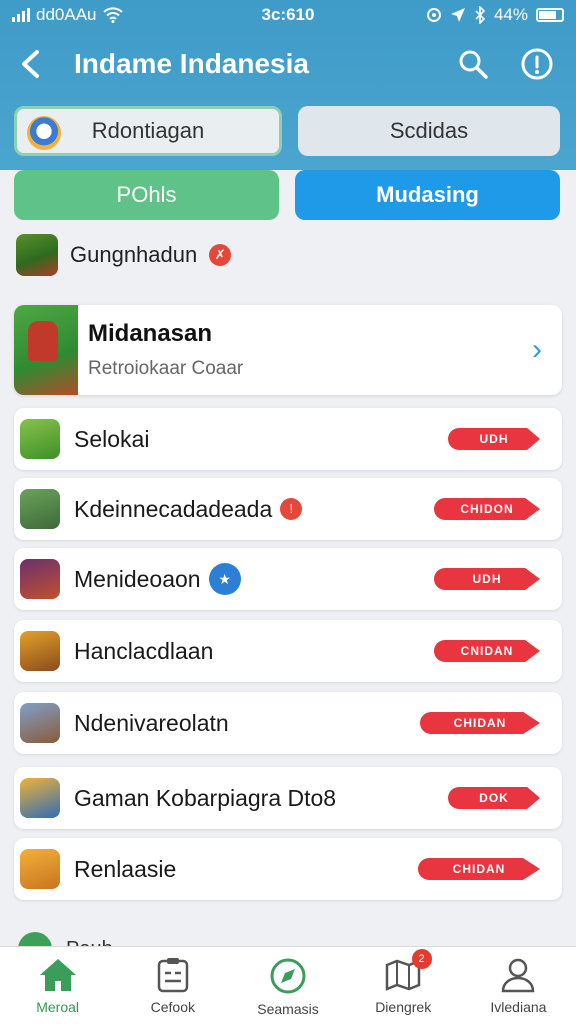 Image resolution: width=576 pixels, height=1024 pixels. I want to click on section-title: Gungnhadun, so click(134, 254).